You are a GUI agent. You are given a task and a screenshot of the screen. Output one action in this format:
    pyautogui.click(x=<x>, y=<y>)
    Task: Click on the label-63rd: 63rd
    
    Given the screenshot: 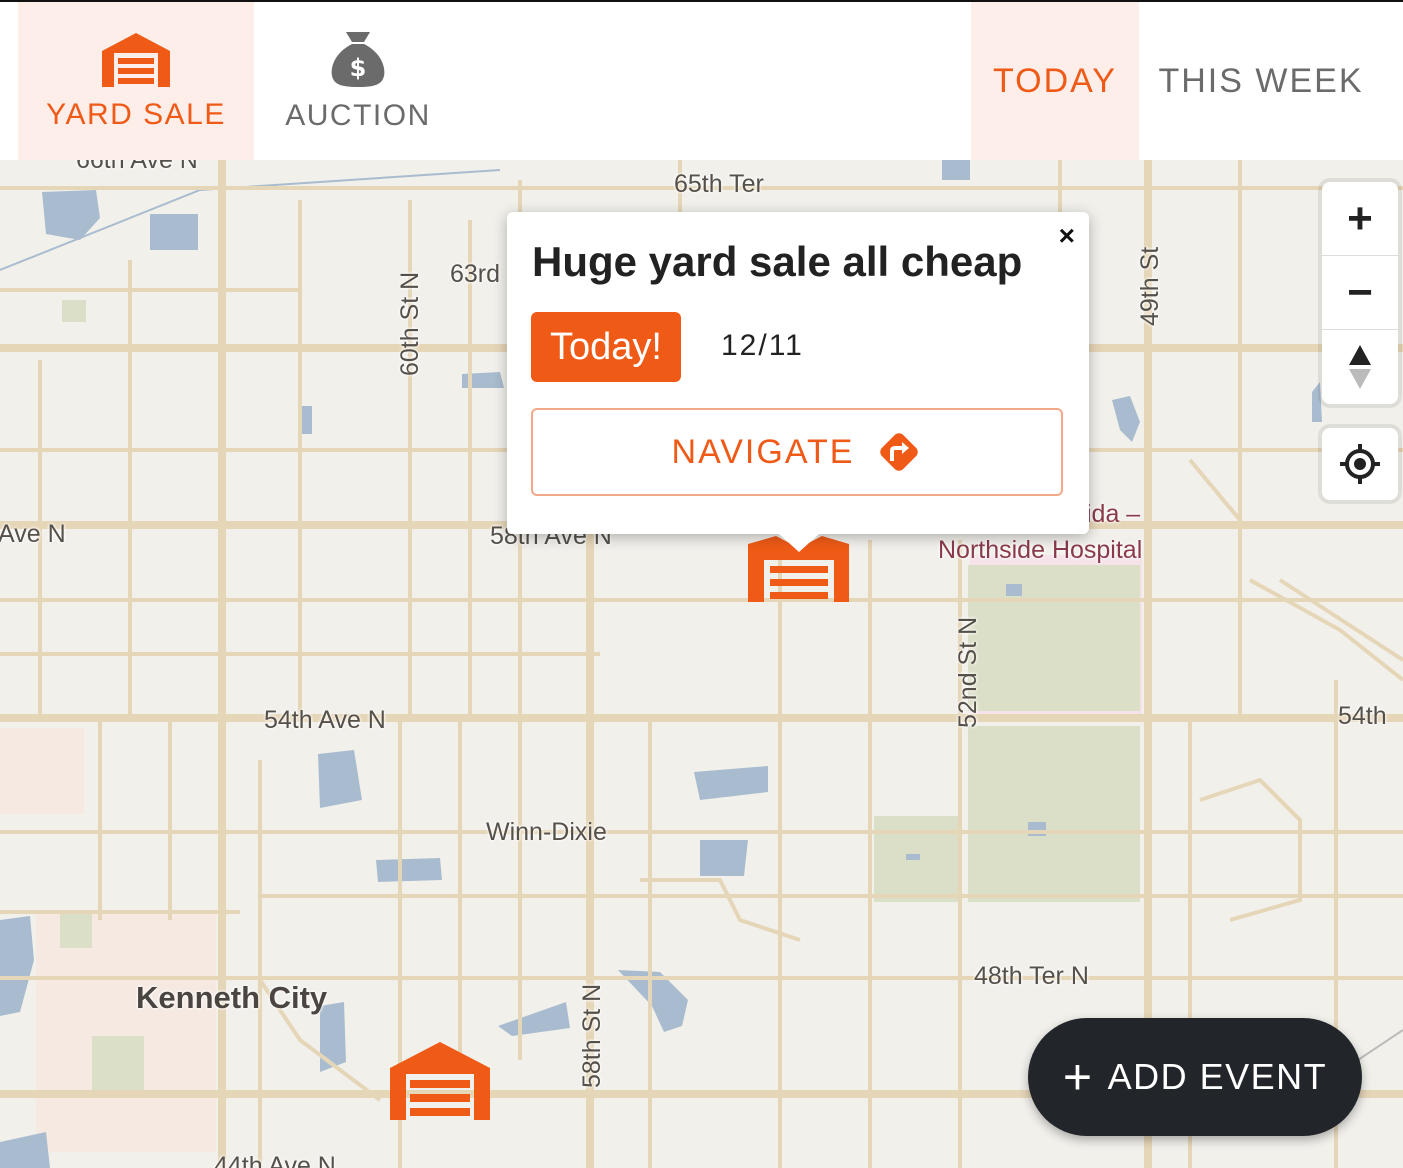 What is the action you would take?
    pyautogui.click(x=475, y=274)
    